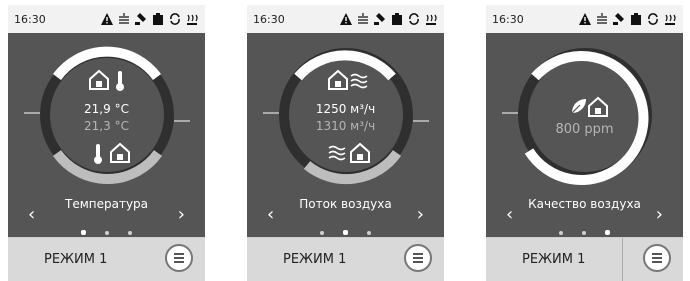  Describe the element at coordinates (120, 81) in the screenshot. I see `thermometer-icon` at that location.